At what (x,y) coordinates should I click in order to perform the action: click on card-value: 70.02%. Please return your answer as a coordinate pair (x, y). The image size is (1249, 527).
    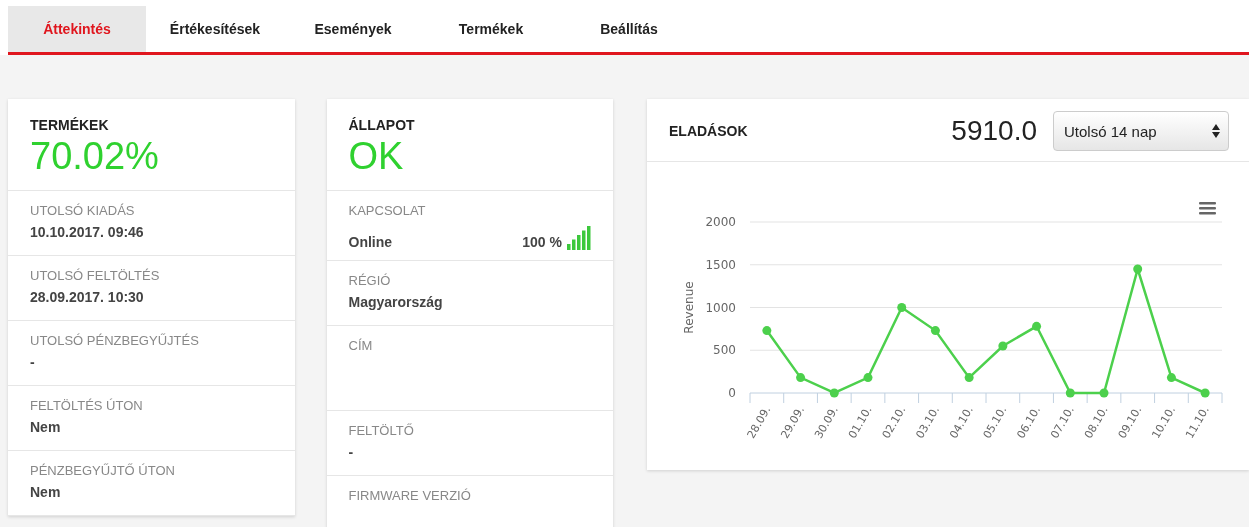
    Looking at the image, I should click on (95, 156).